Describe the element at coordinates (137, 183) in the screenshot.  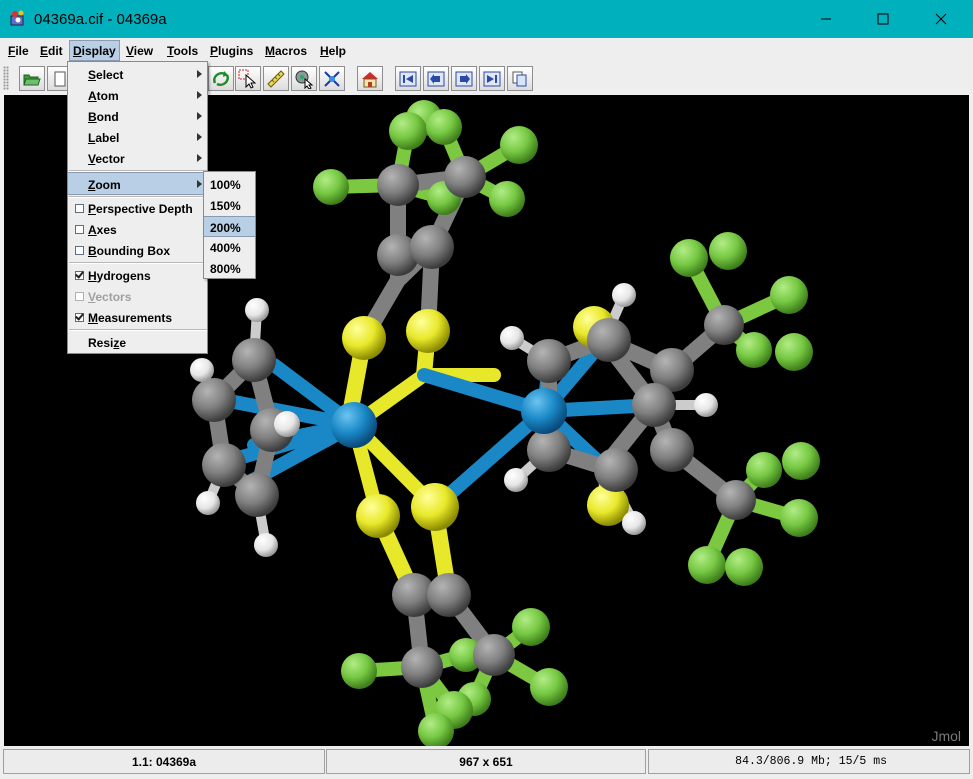
I see `menu-zoom: Zoom` at that location.